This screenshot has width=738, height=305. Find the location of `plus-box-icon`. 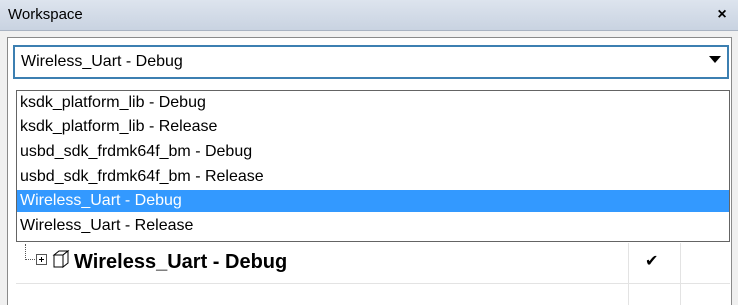

plus-box-icon is located at coordinates (41, 259).